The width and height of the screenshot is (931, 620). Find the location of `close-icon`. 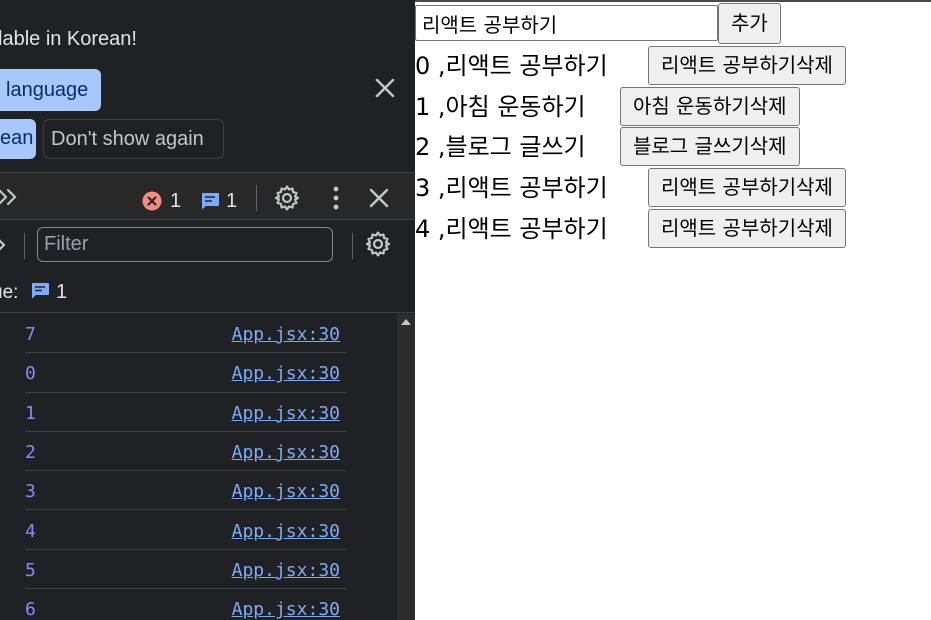

close-icon is located at coordinates (385, 88).